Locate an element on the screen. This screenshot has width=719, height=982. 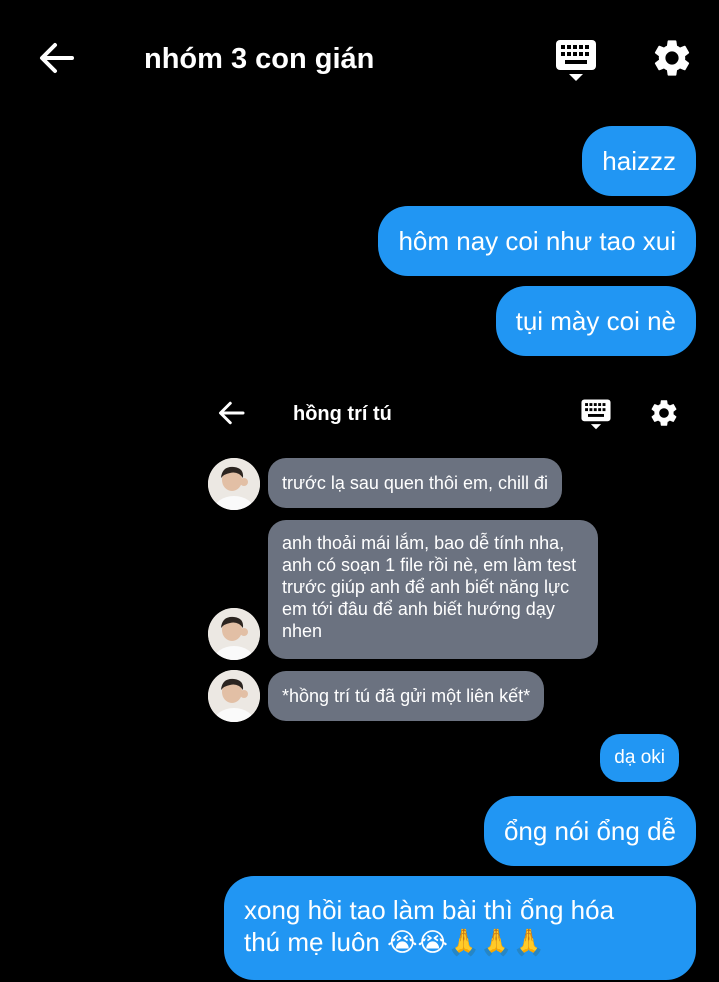
sent-message: ổng nói ổng dễ is located at coordinates (589, 831).